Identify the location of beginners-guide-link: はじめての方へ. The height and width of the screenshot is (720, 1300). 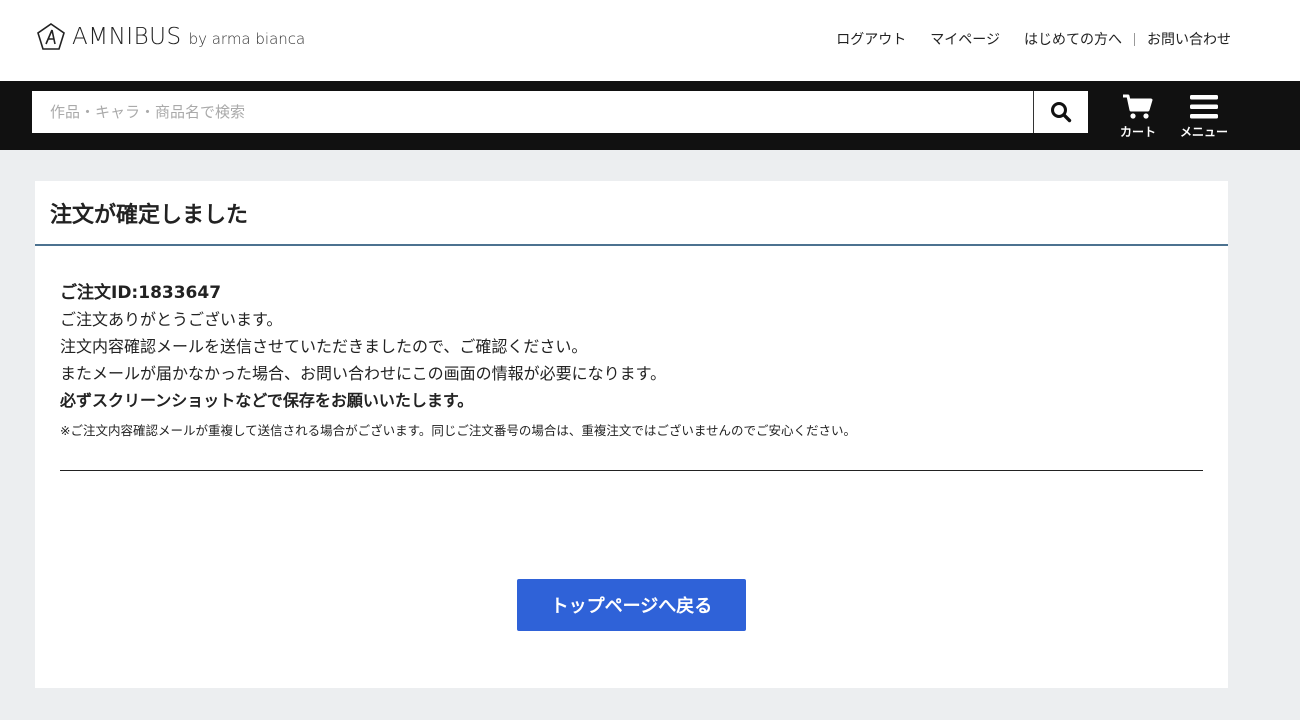
(1073, 39).